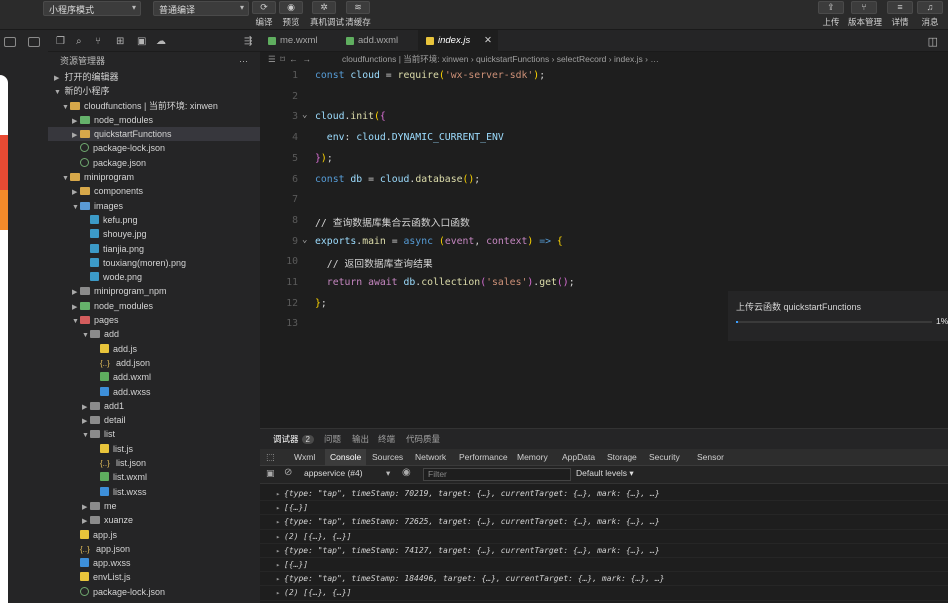 The image size is (948, 603). Describe the element at coordinates (664, 457) in the screenshot. I see `tab-security: Security` at that location.